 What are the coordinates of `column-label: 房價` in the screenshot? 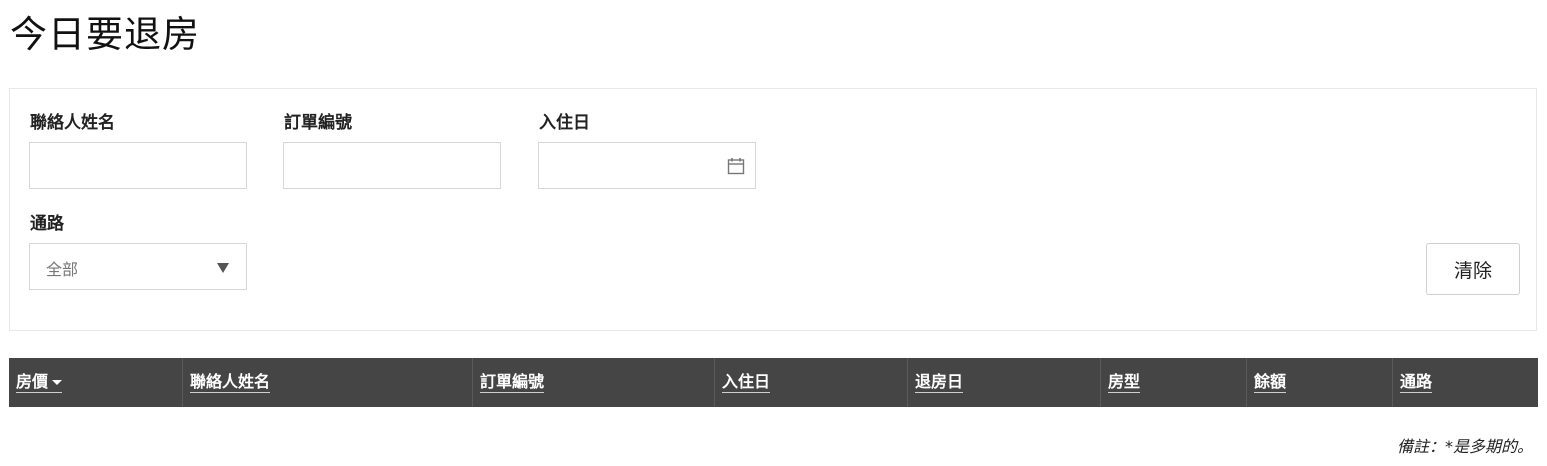 It's located at (32, 381).